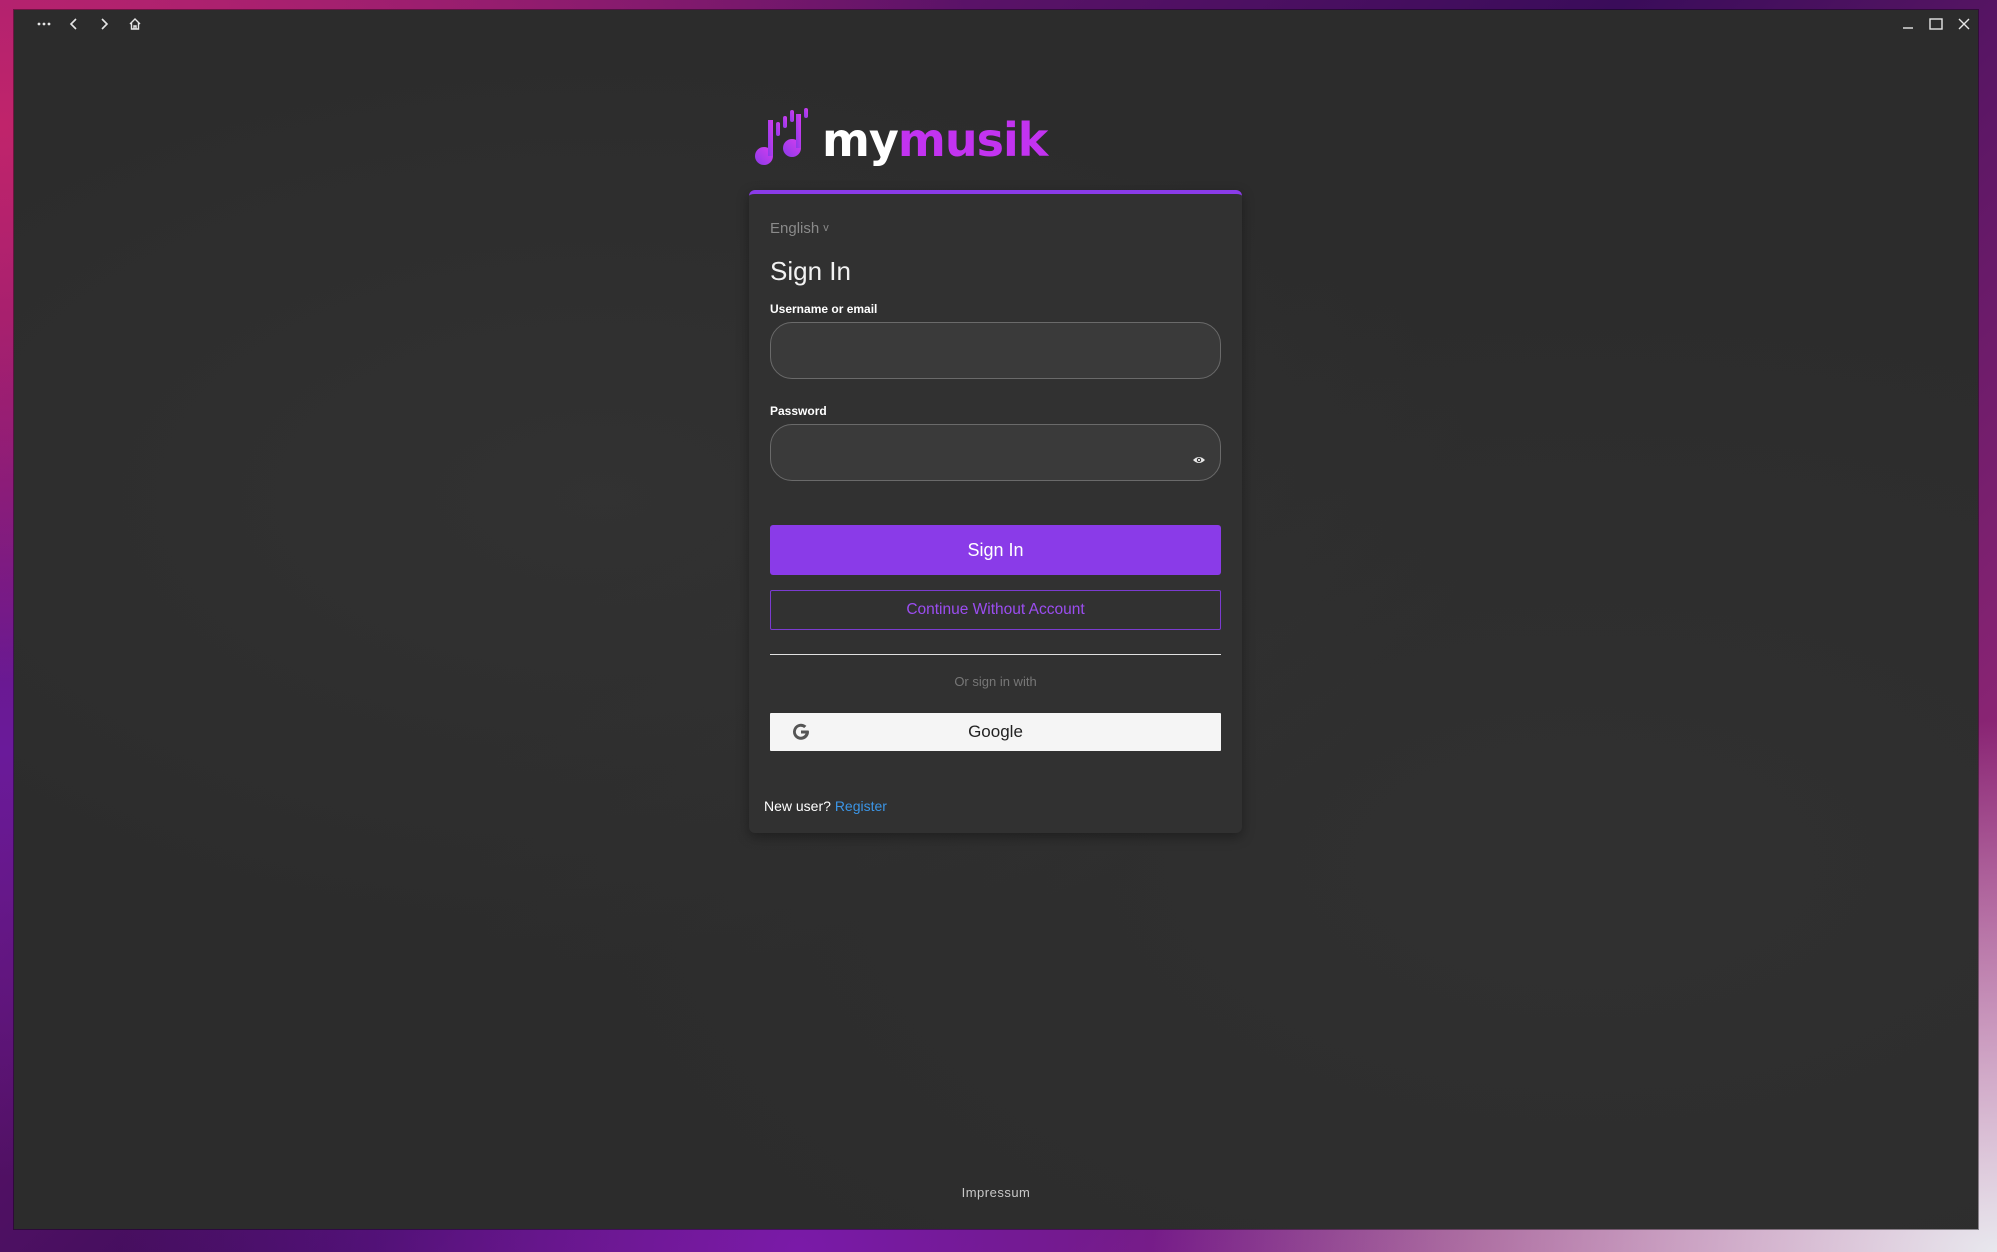 The width and height of the screenshot is (1997, 1252). Describe the element at coordinates (1199, 460) in the screenshot. I see `eye-icon` at that location.